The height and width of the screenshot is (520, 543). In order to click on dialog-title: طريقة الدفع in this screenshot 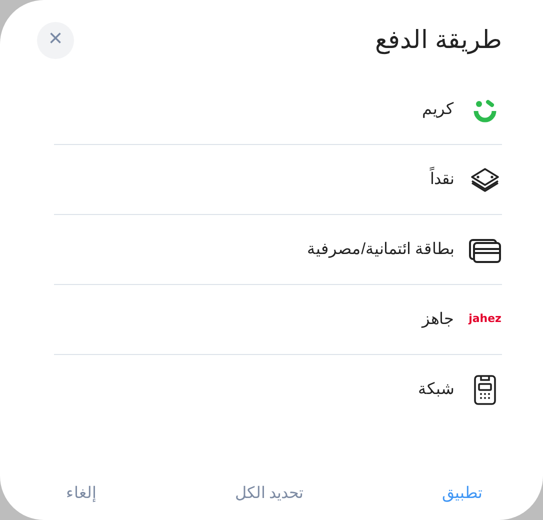, I will do `click(438, 40)`.